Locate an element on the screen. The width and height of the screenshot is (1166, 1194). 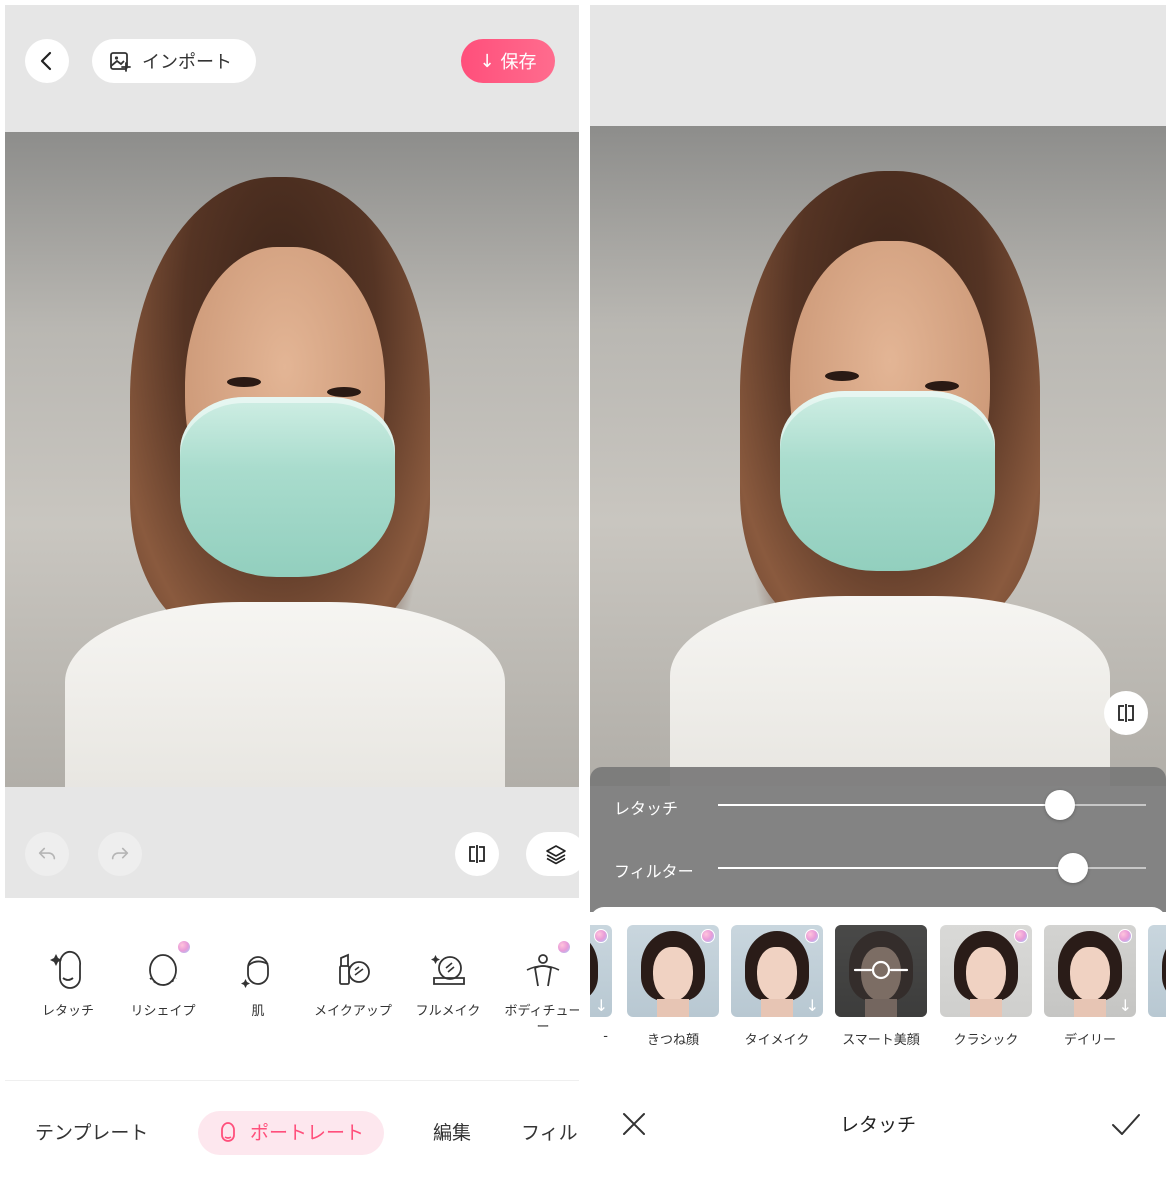
tool-skin: 肌 is located at coordinates (258, 984).